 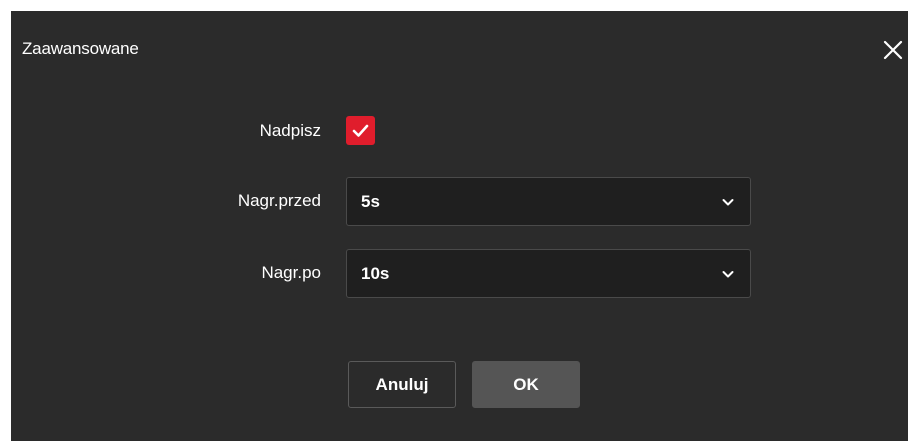 I want to click on pre-record-select: 5s, so click(x=548, y=201).